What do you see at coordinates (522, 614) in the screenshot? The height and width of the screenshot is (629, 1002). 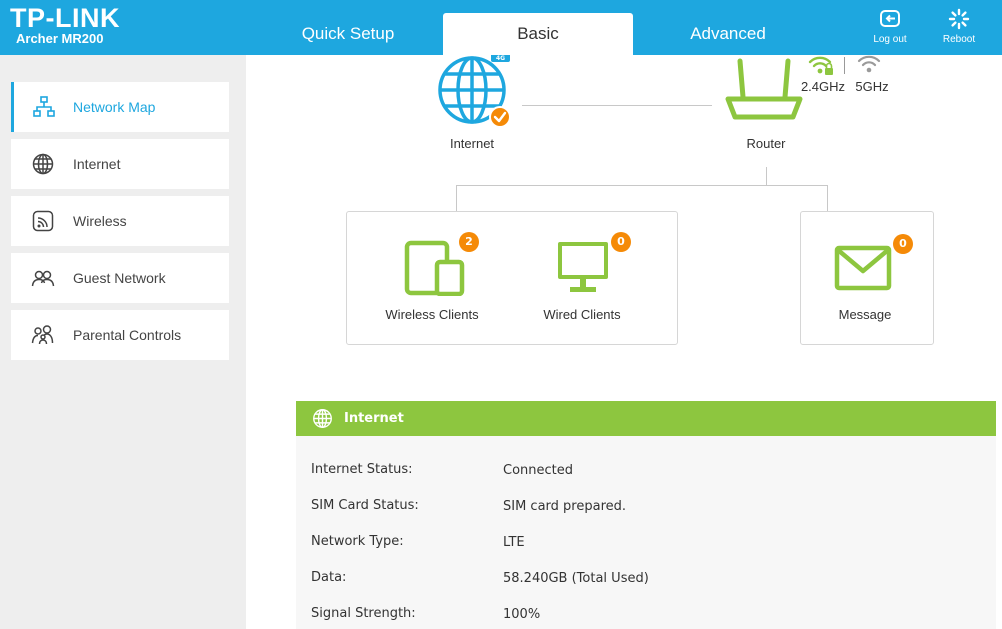 I see `signal-strength-value: 100%` at bounding box center [522, 614].